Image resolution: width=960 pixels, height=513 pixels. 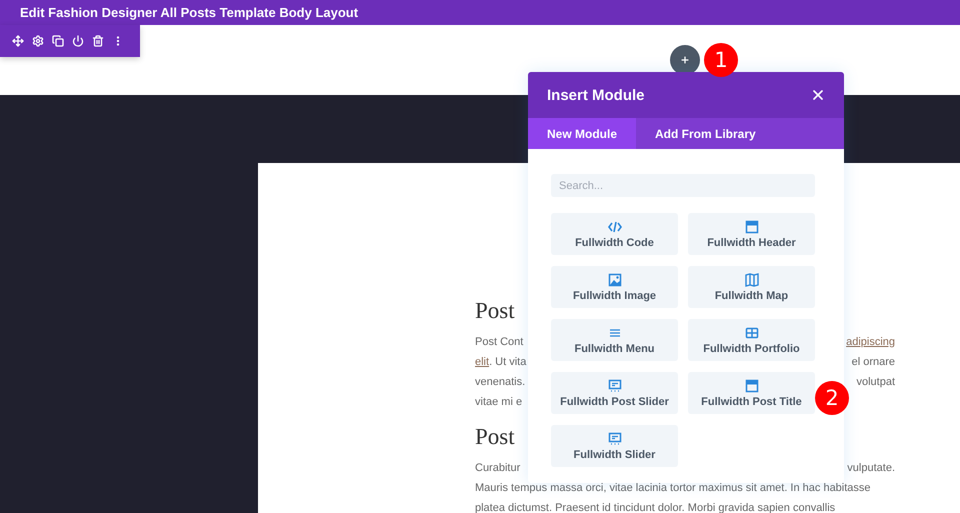 I want to click on duplicate-icon, so click(x=58, y=41).